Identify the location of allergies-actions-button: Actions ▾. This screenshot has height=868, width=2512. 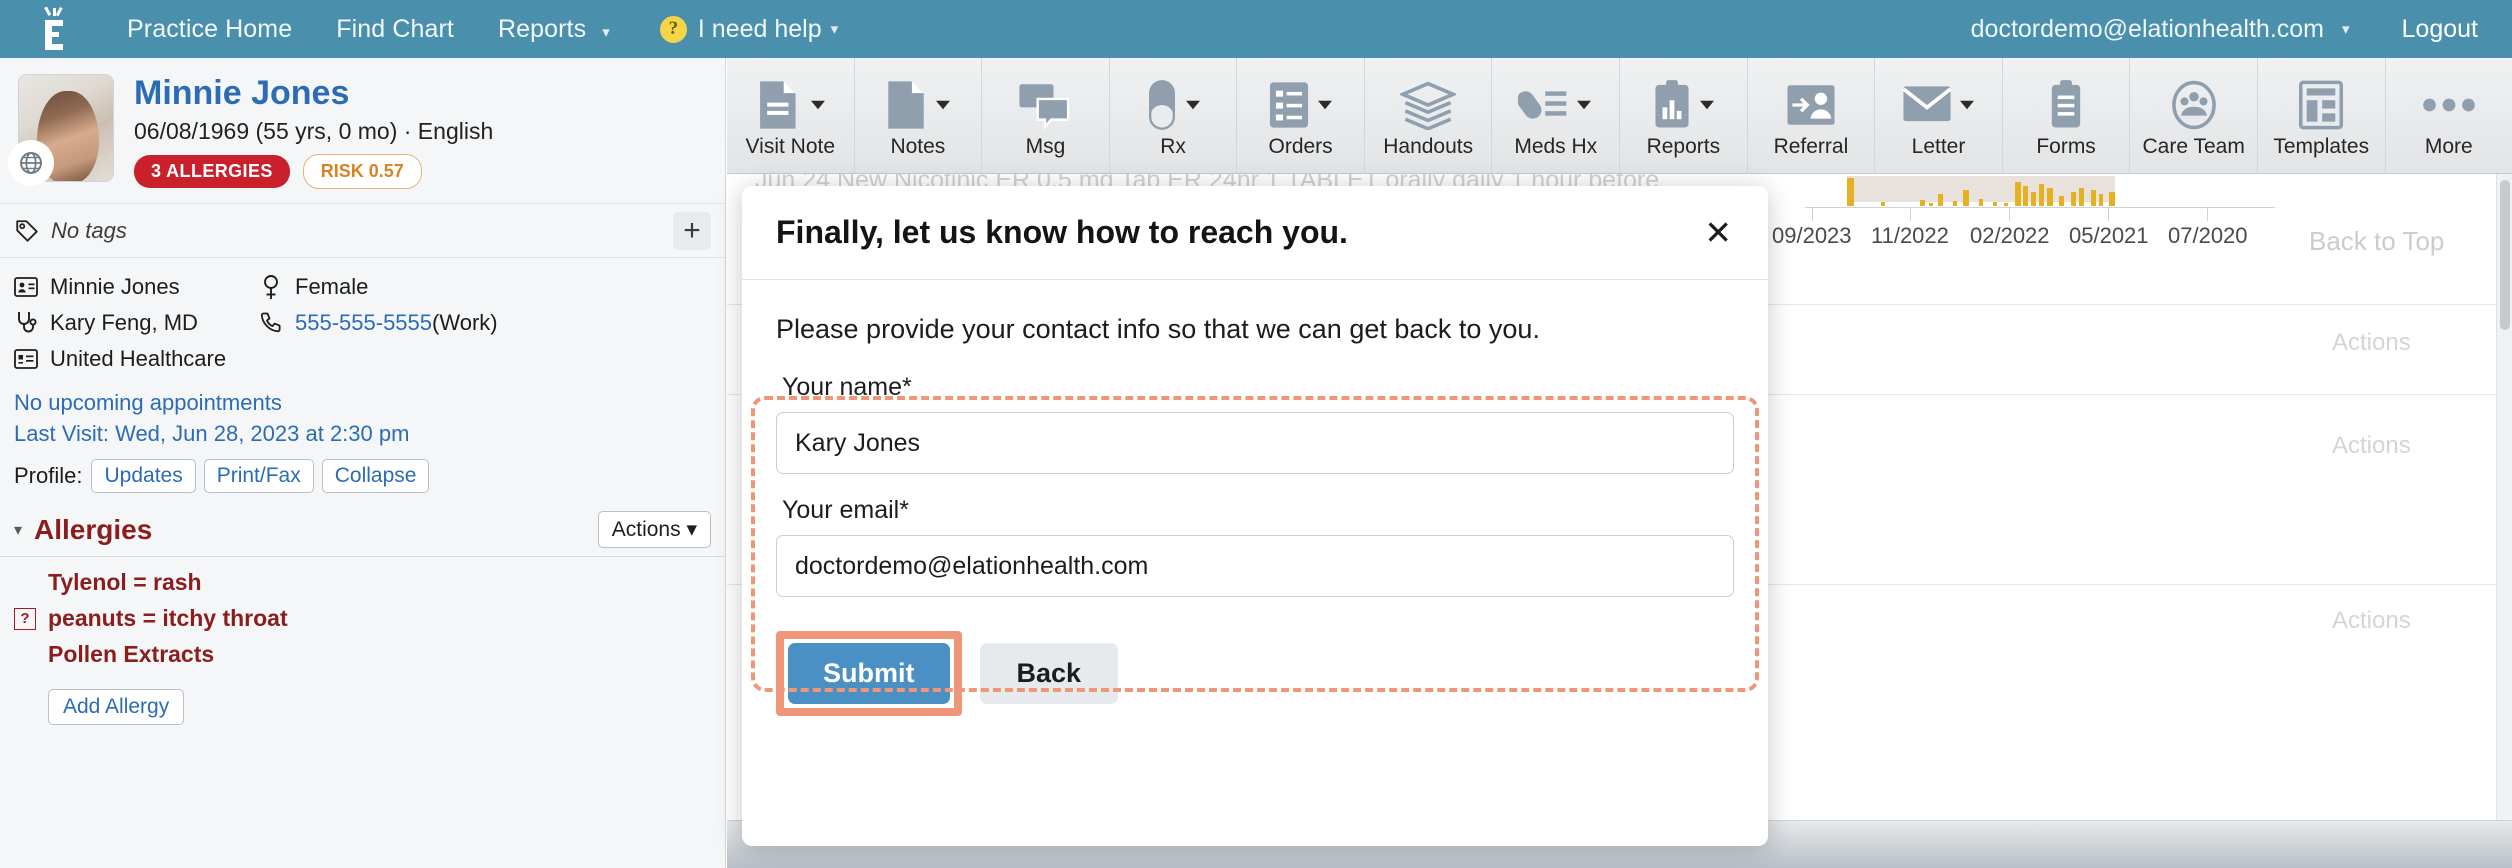
(654, 530).